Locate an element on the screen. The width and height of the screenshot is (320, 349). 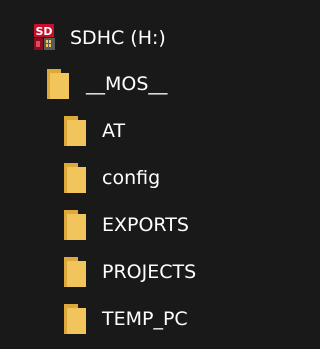
drive-label: SDHC (H:) is located at coordinates (118, 38).